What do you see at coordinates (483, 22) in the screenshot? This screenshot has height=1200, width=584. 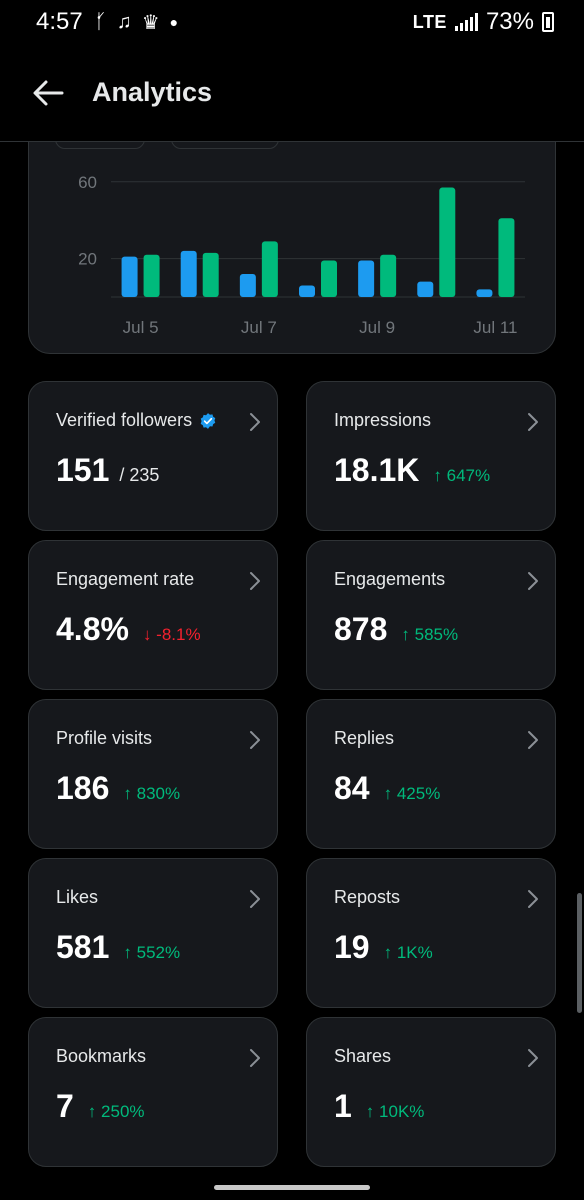 I see `status-right: LTE 73%` at bounding box center [483, 22].